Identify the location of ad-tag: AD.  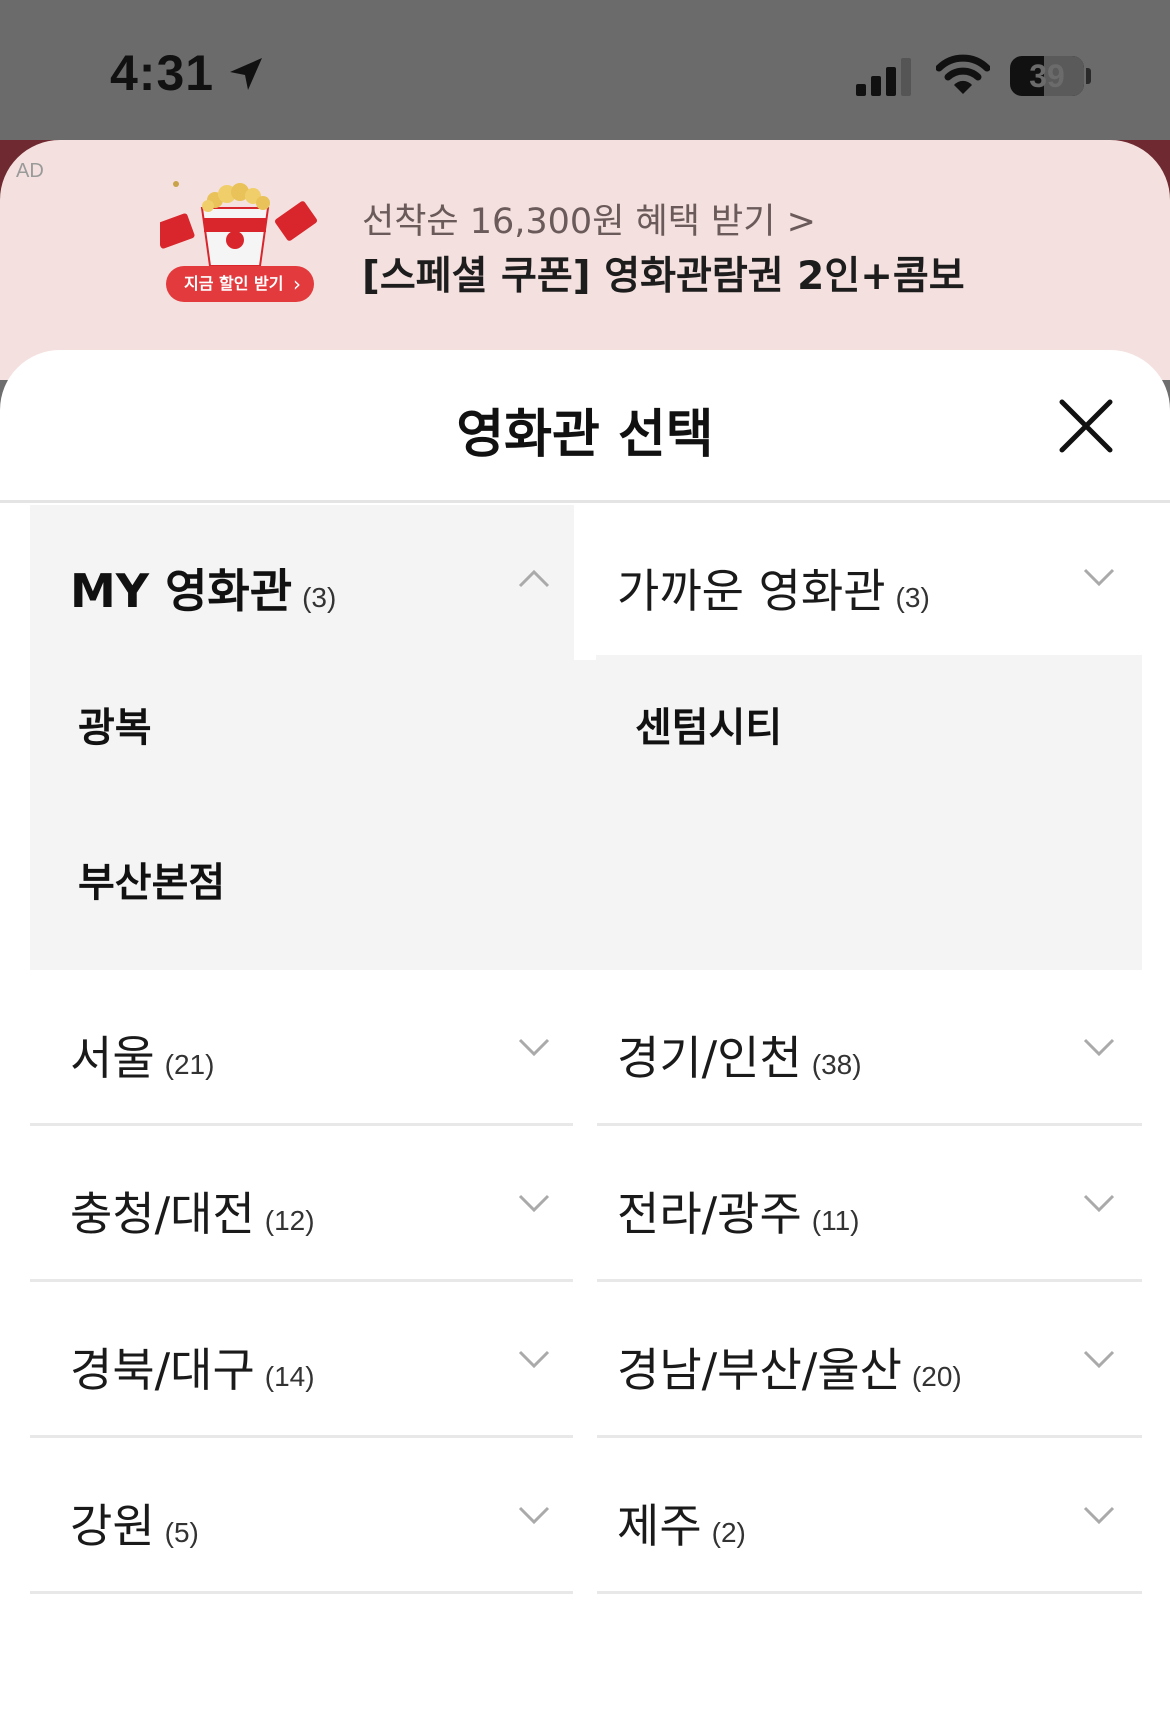
(30, 171).